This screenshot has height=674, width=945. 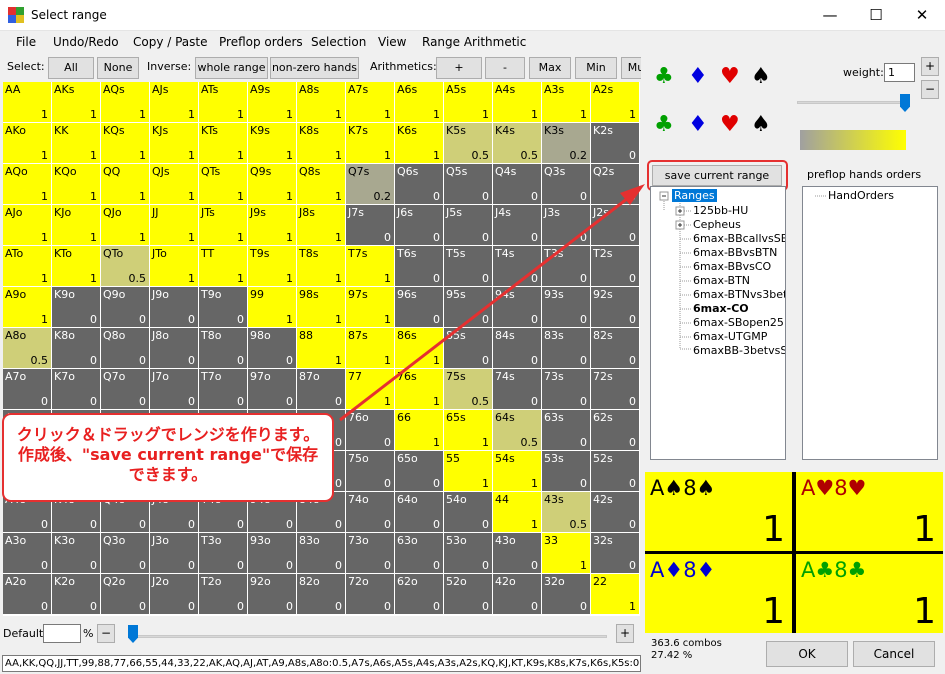 I want to click on hand-cell: T9s 1, so click(x=272, y=266).